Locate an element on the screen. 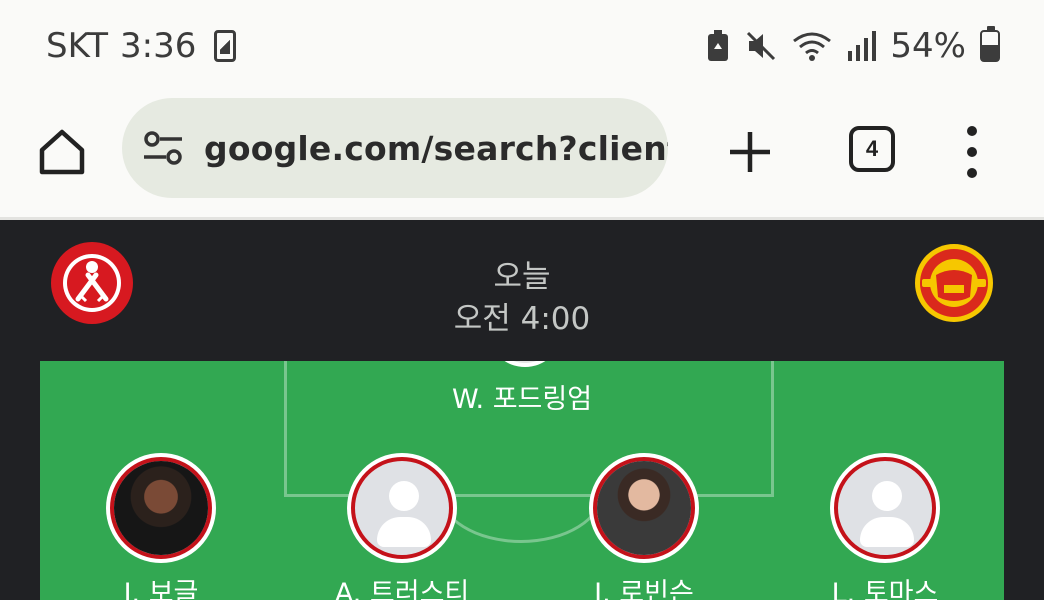  more-menu-icon is located at coordinates (972, 152).